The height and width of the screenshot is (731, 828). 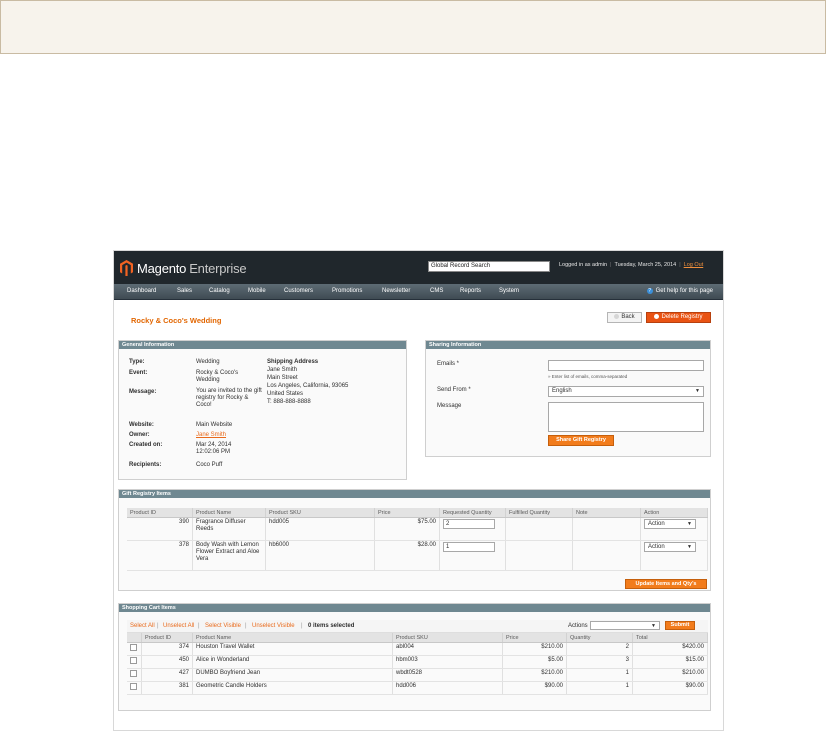 I want to click on send-from-label: Send From *, so click(x=454, y=390).